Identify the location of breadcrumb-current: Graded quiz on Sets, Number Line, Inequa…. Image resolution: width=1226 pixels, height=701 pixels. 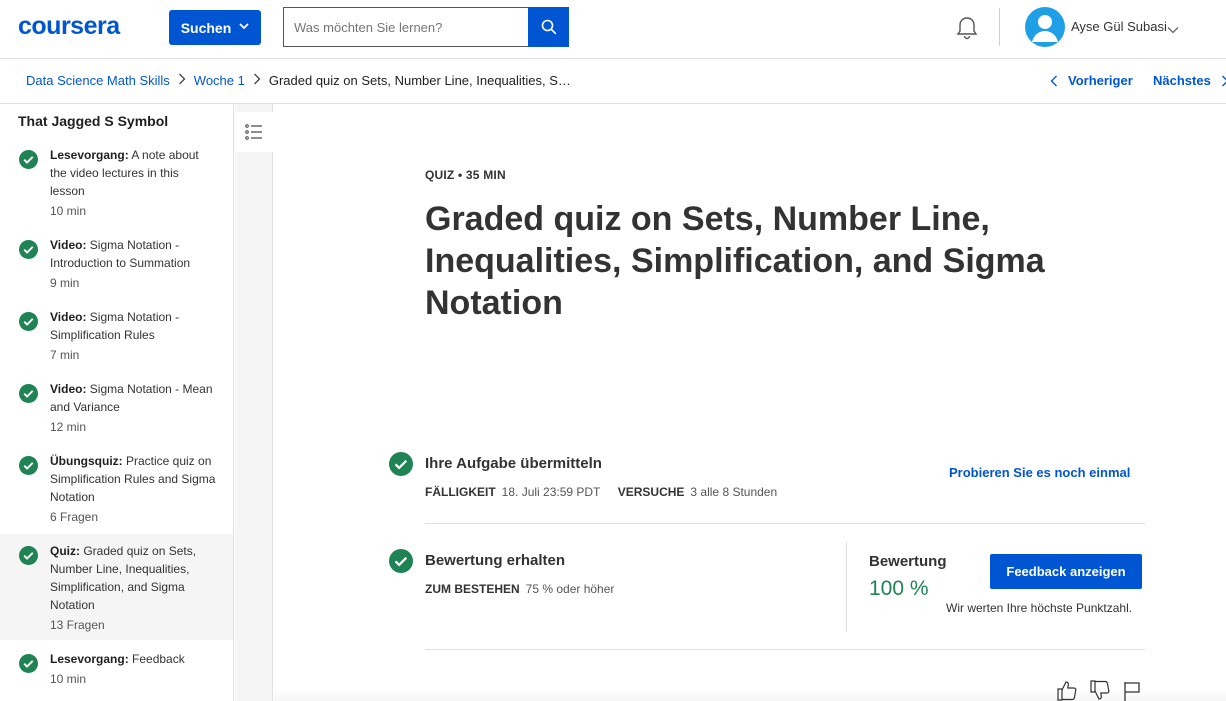
(419, 80).